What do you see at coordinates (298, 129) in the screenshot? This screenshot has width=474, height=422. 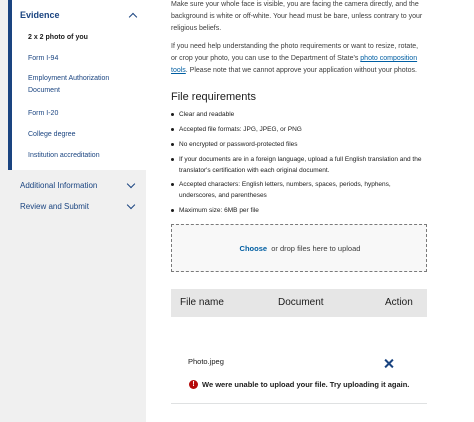 I see `requirement-item: Accepted file formats: JPG, JPEG, or PNG` at bounding box center [298, 129].